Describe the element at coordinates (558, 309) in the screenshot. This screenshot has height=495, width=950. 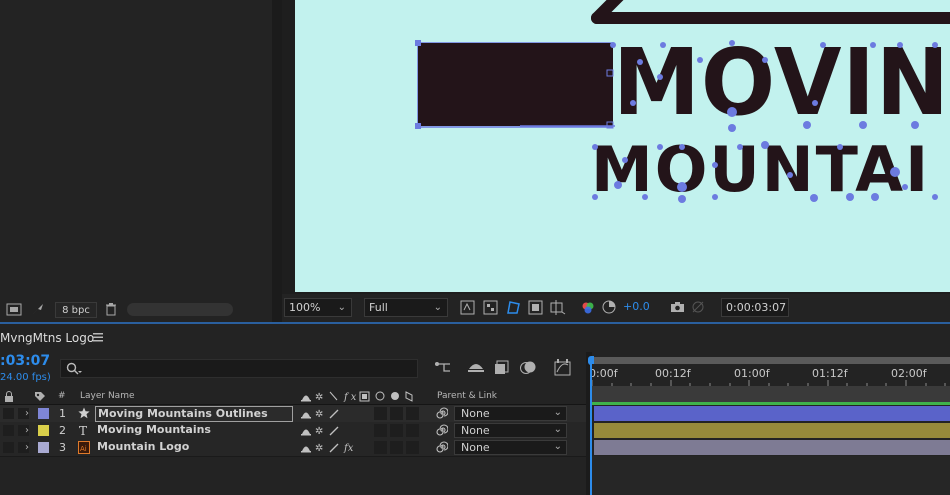
I see `guides-icon` at that location.